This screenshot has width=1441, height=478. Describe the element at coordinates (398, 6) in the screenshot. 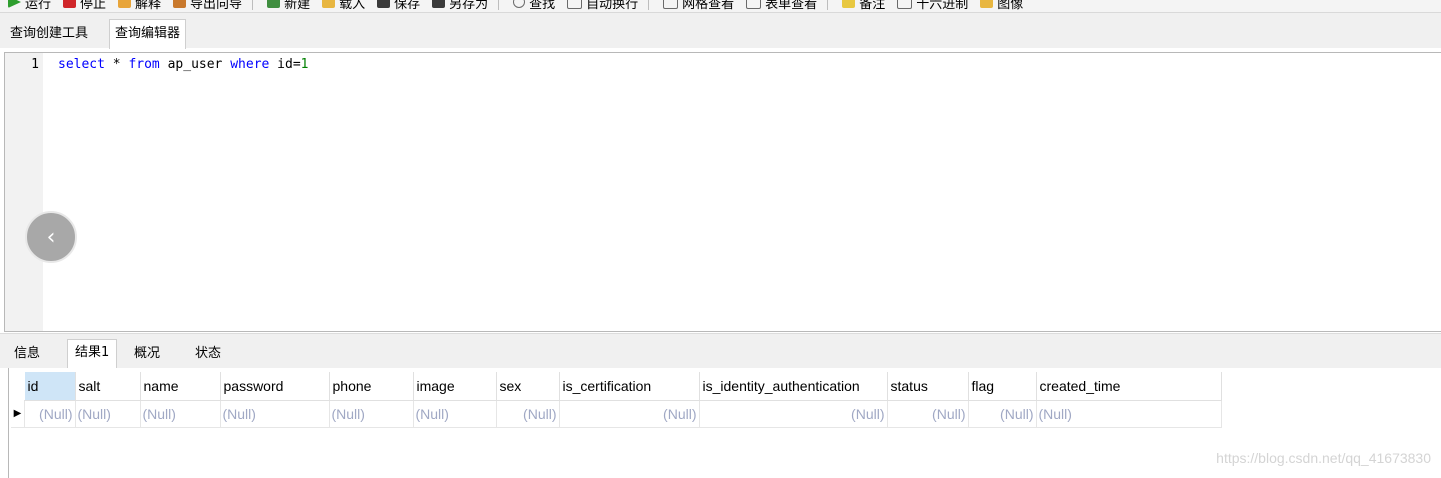

I see `save-button: 保存` at that location.